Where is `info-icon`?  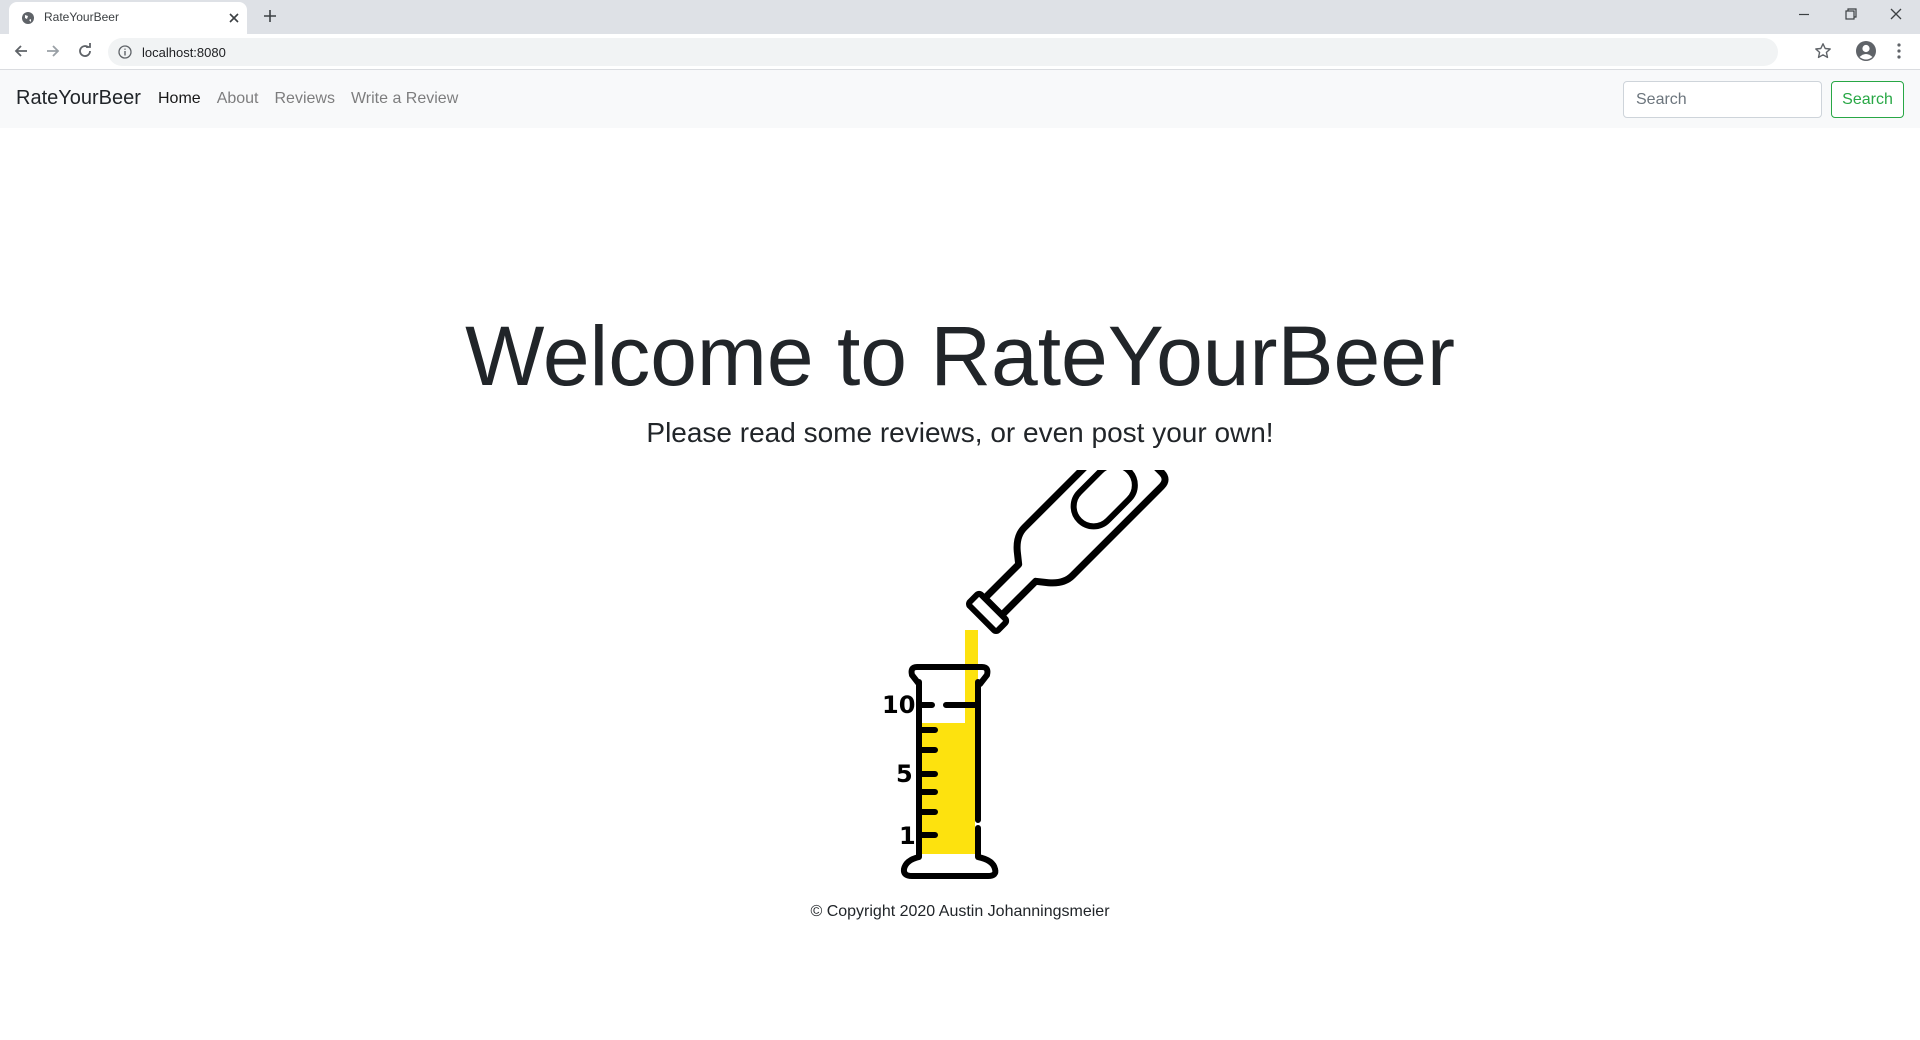 info-icon is located at coordinates (125, 52).